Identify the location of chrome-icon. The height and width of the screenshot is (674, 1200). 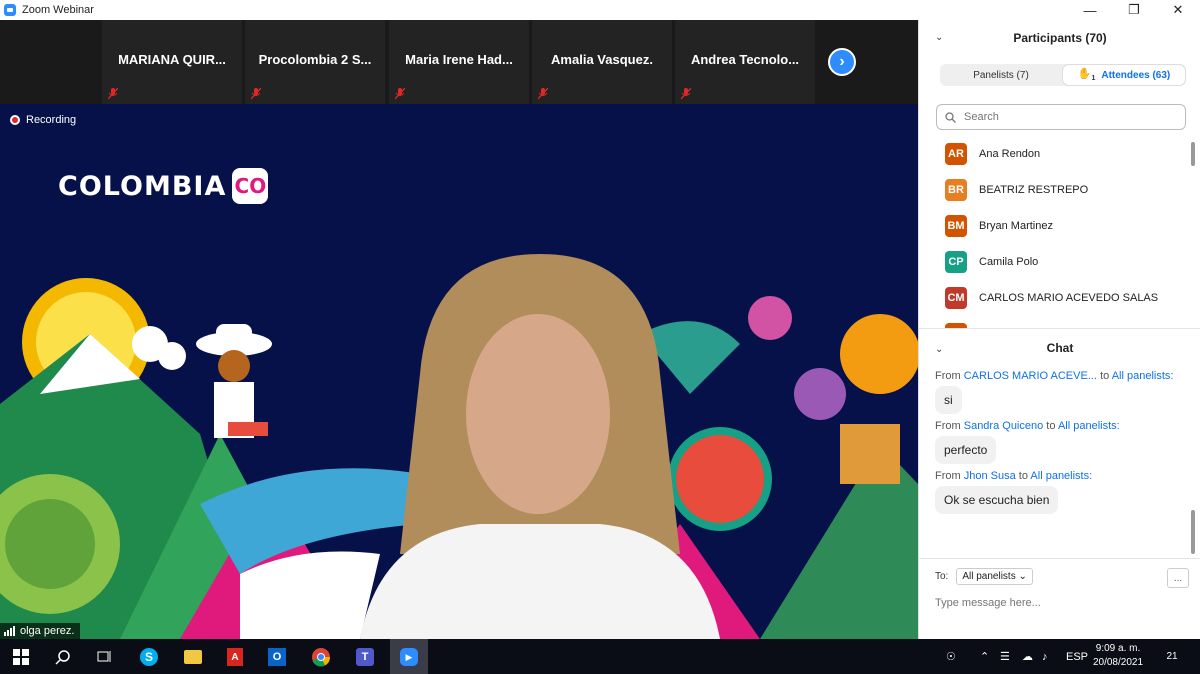
(321, 657).